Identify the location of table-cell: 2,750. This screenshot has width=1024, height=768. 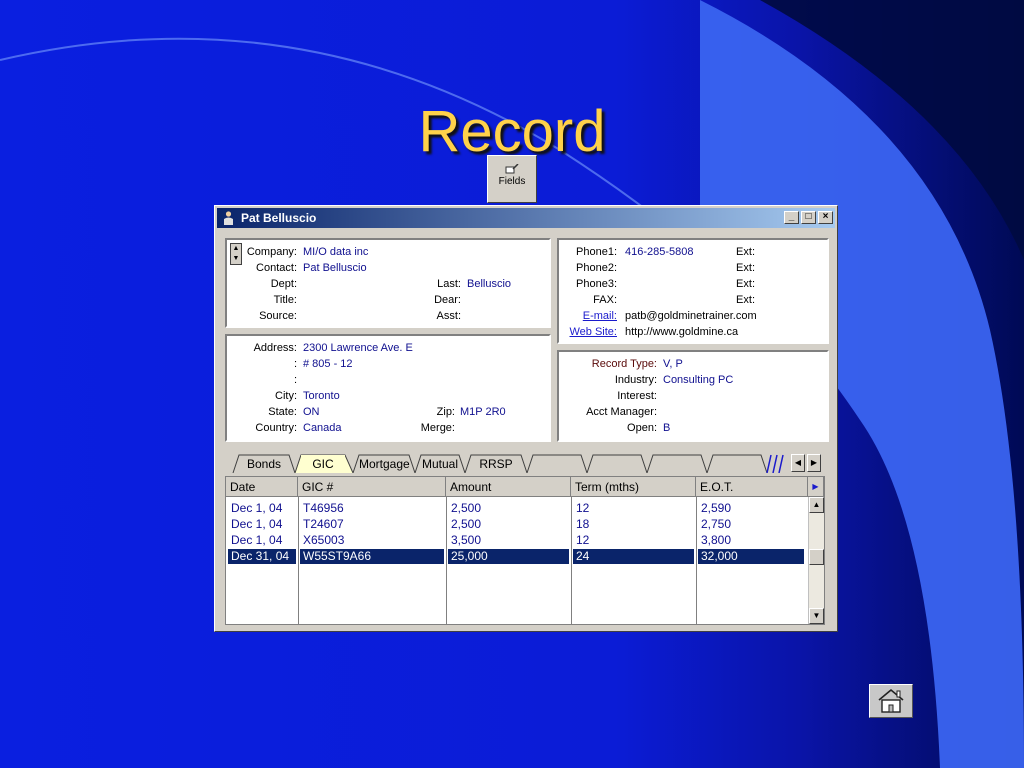
(751, 524).